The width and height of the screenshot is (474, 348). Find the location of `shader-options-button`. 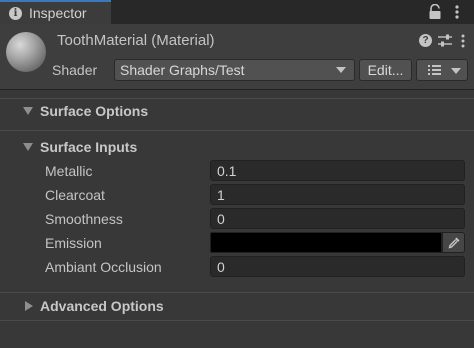

shader-options-button is located at coordinates (442, 70).